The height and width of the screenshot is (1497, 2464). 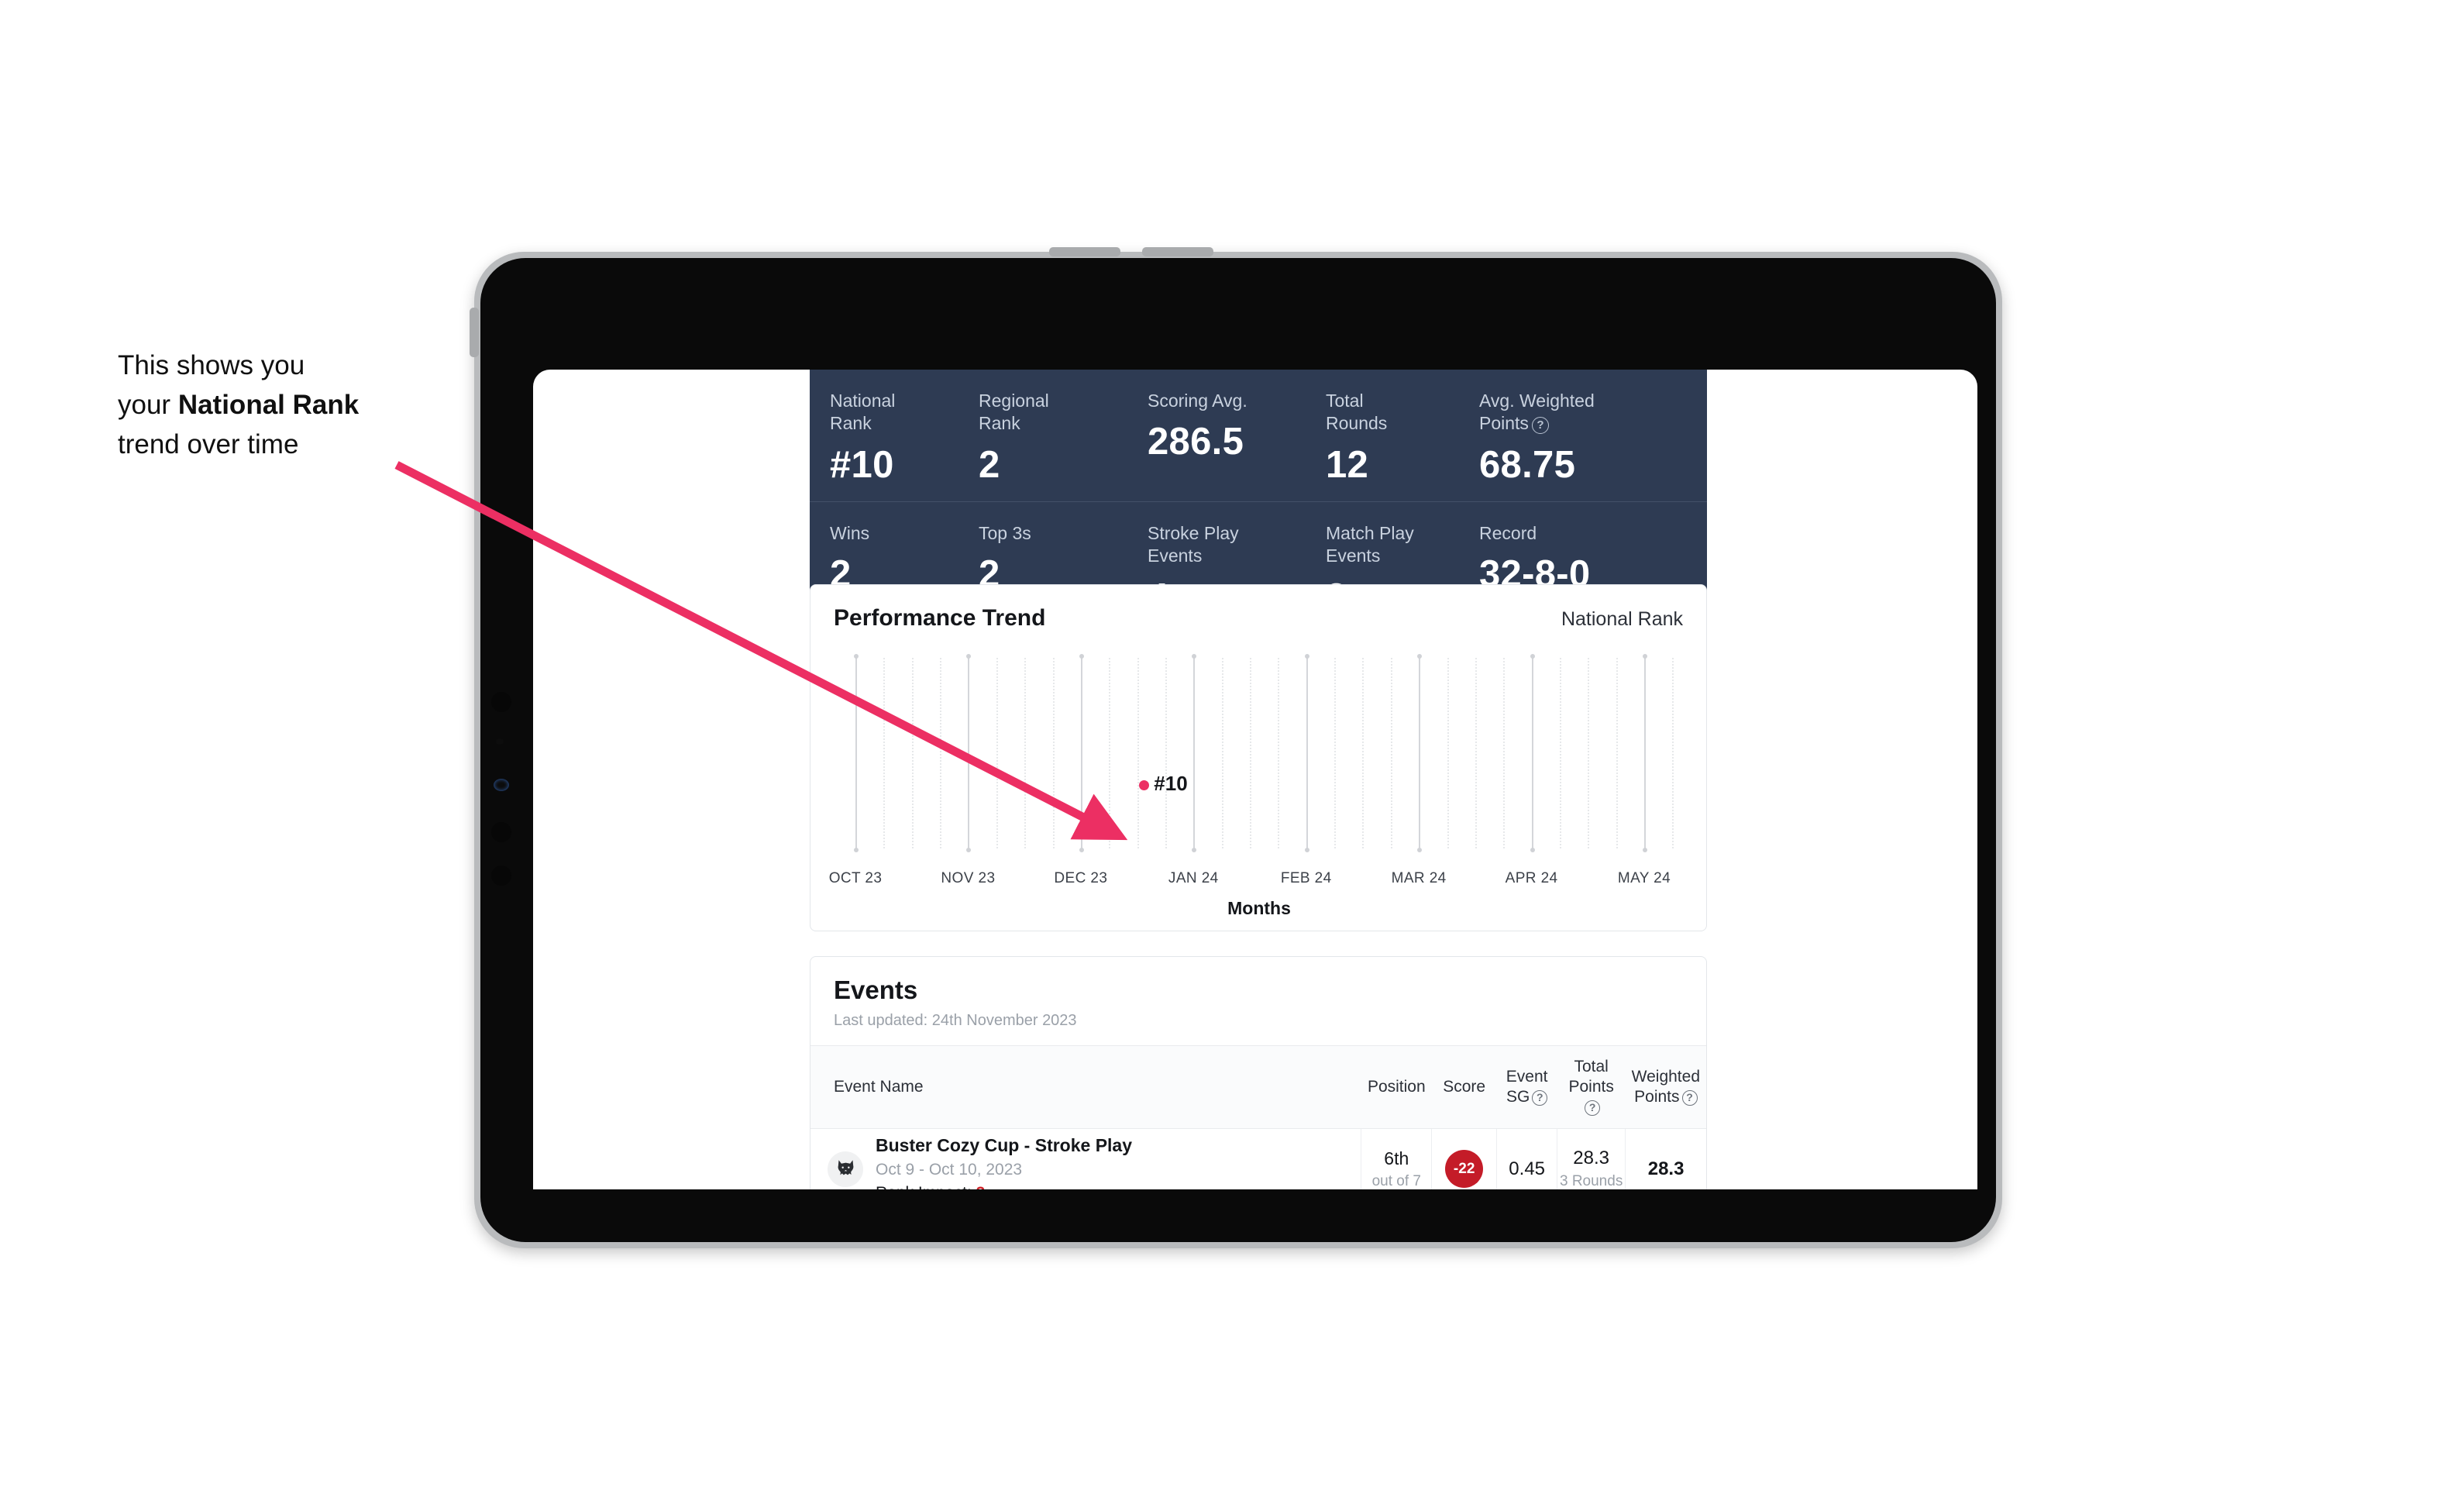 I want to click on position-value: 6th, so click(x=1396, y=1158).